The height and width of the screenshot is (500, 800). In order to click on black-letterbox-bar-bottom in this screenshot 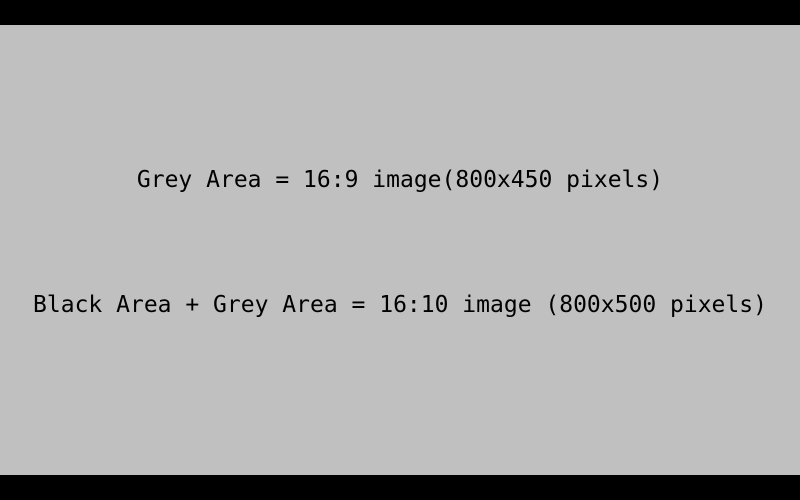, I will do `click(400, 487)`.